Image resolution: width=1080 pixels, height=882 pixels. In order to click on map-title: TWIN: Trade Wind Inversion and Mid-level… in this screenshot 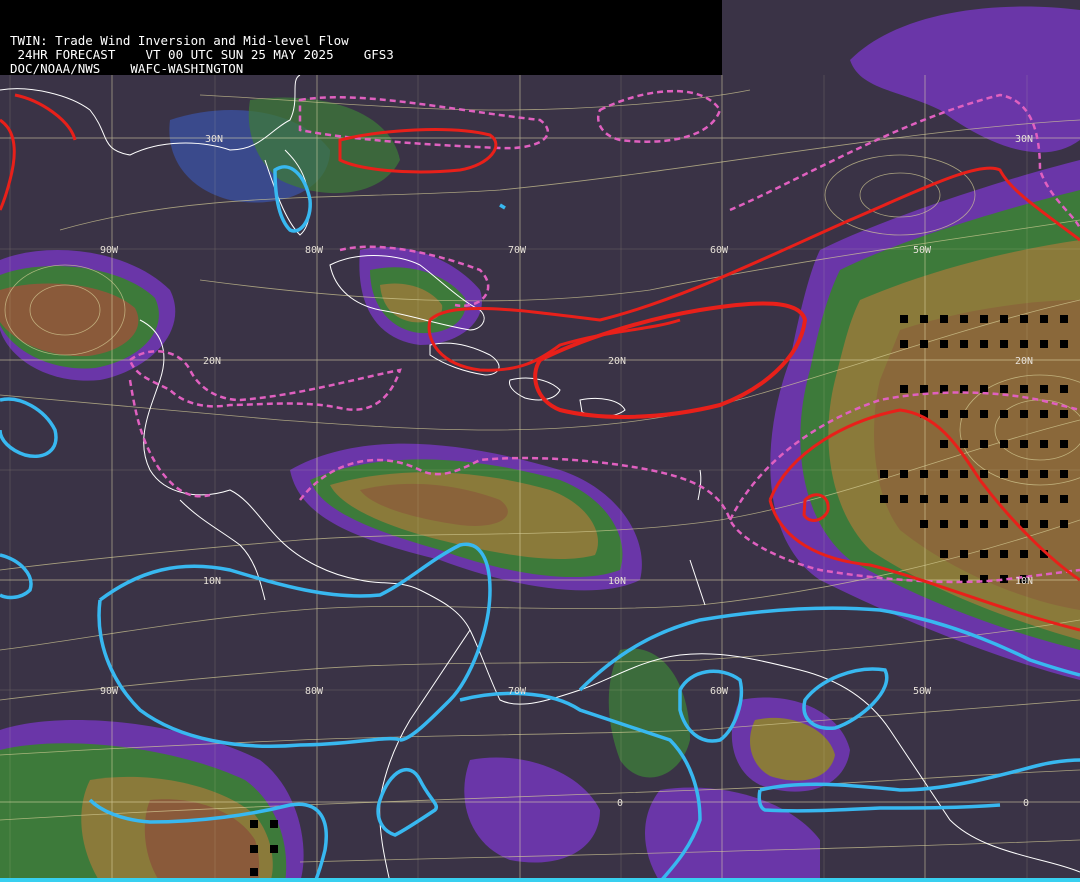, I will do `click(179, 40)`.